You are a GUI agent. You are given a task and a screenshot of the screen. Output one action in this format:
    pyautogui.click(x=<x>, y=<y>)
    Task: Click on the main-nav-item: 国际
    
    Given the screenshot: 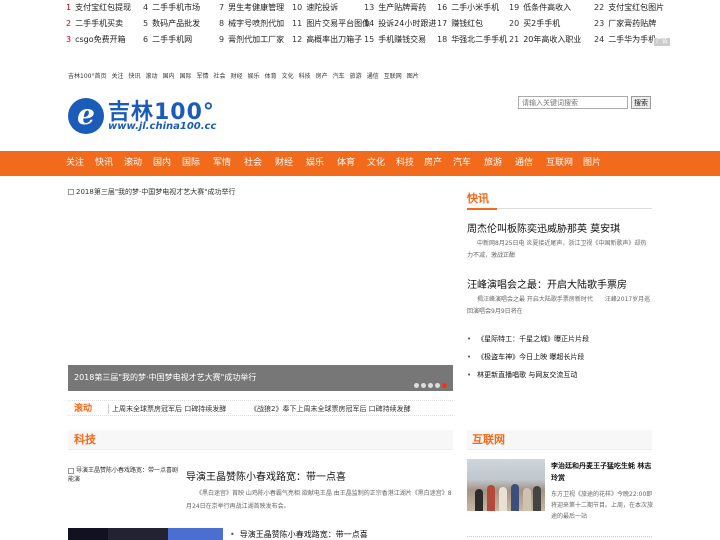 What is the action you would take?
    pyautogui.click(x=191, y=163)
    